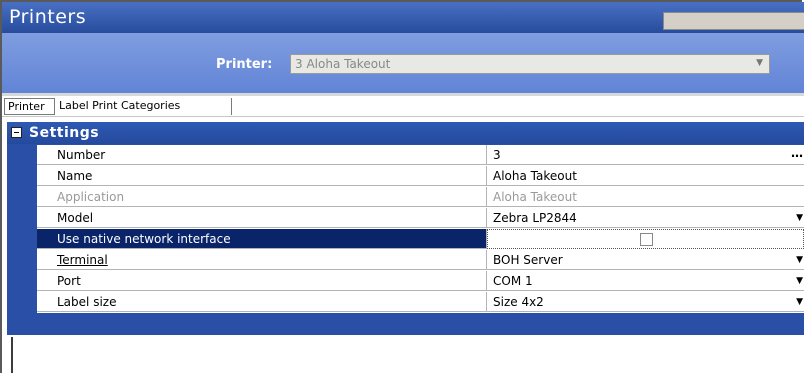 Image resolution: width=804 pixels, height=373 pixels. What do you see at coordinates (405, 133) in the screenshot?
I see `settings-section-header: Settings` at bounding box center [405, 133].